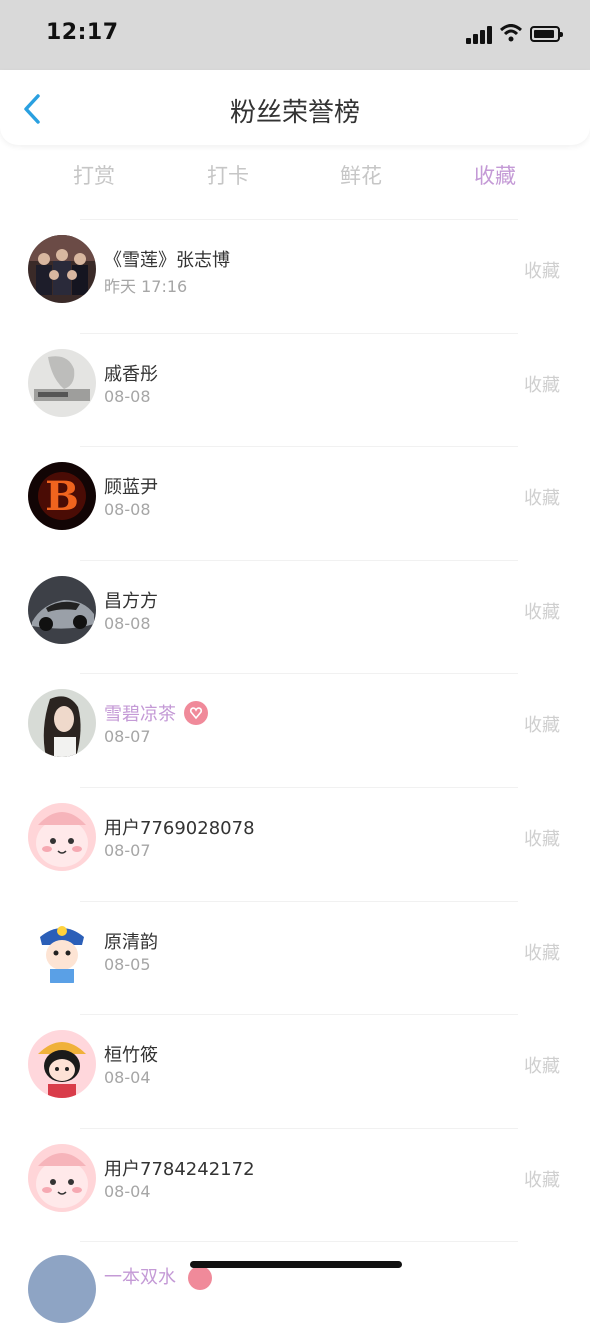 The height and width of the screenshot is (1323, 590). What do you see at coordinates (295, 1186) in the screenshot?
I see `list-item: 用户7784242172 08-04 收藏` at bounding box center [295, 1186].